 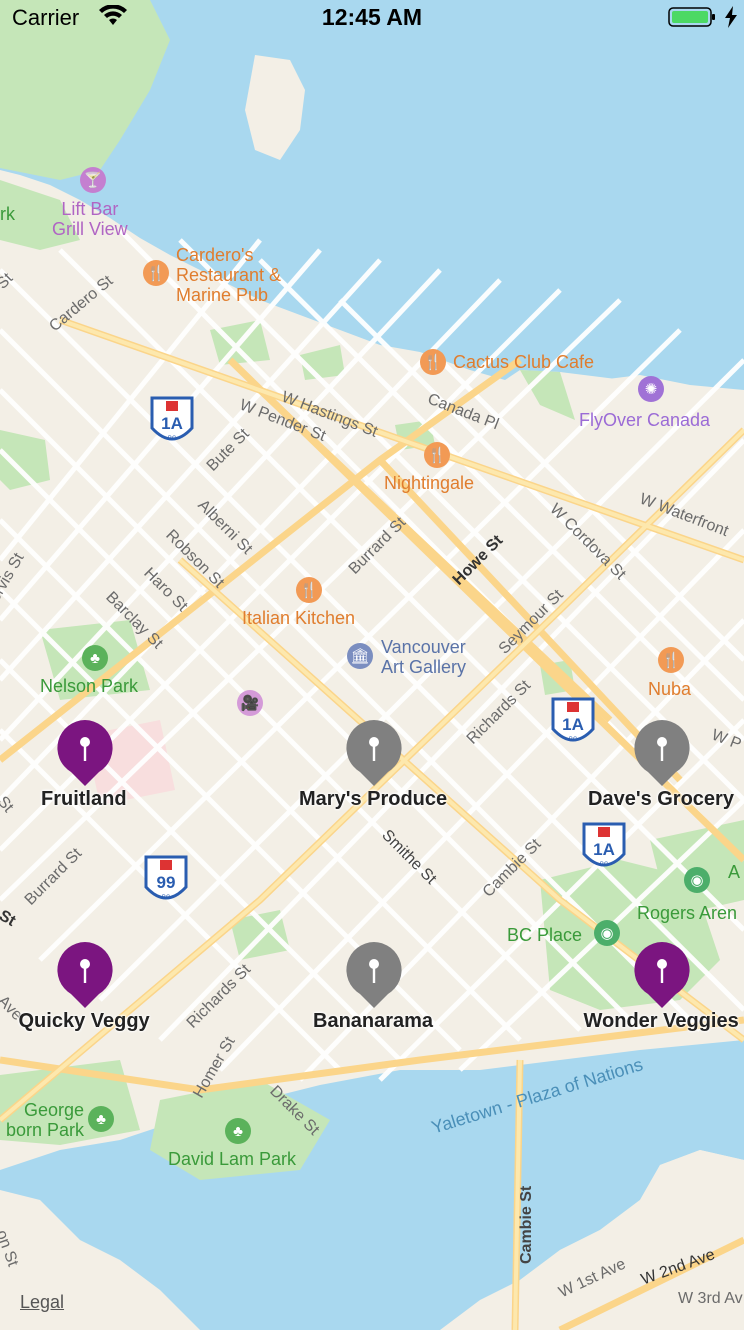 What do you see at coordinates (90, 219) in the screenshot?
I see `poi-lift-bar: Lift Bar Grill View` at bounding box center [90, 219].